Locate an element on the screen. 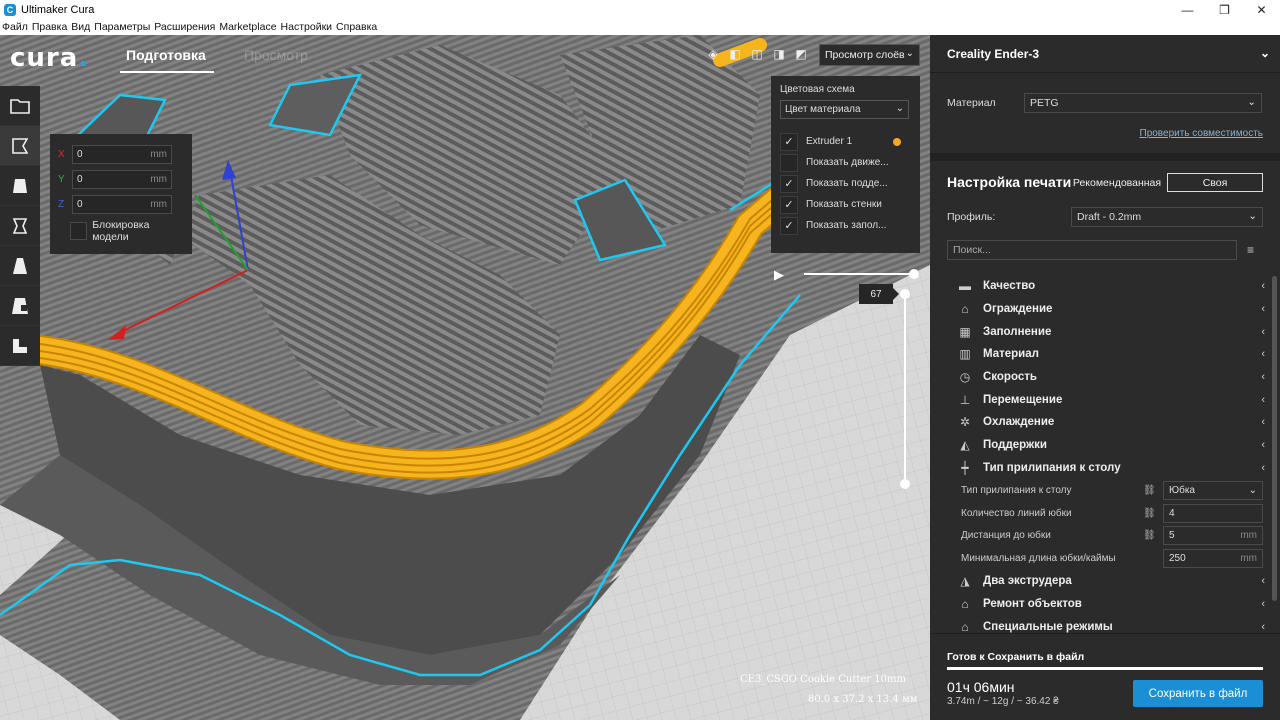 This screenshot has height=720, width=1280. print-time: 01ч 06мин is located at coordinates (981, 687).